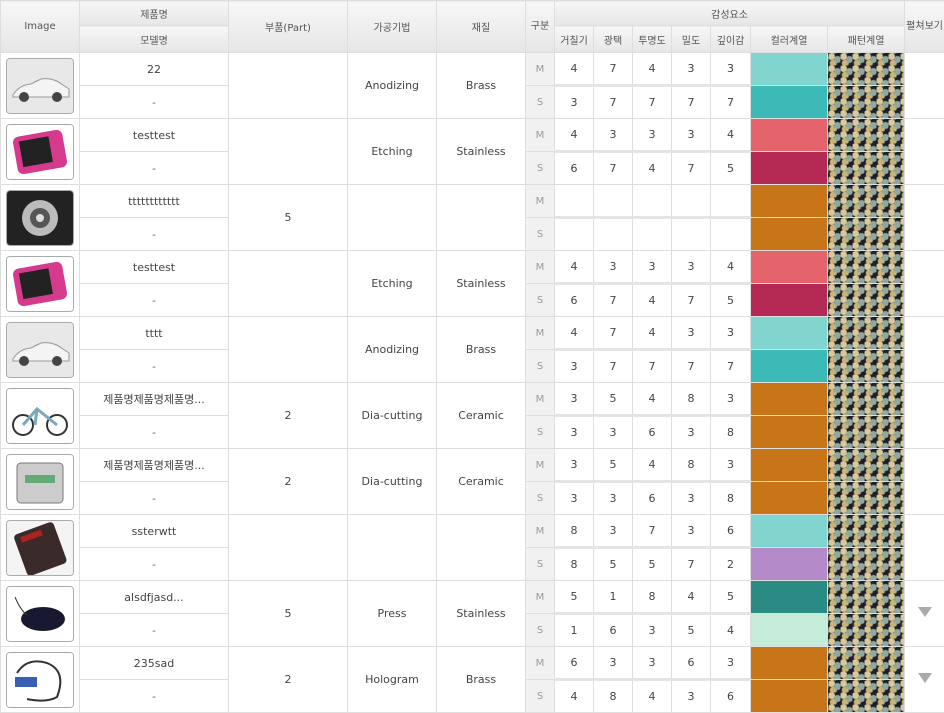 The image size is (944, 713). What do you see at coordinates (392, 86) in the screenshot?
I see `process-value: Anodizing` at bounding box center [392, 86].